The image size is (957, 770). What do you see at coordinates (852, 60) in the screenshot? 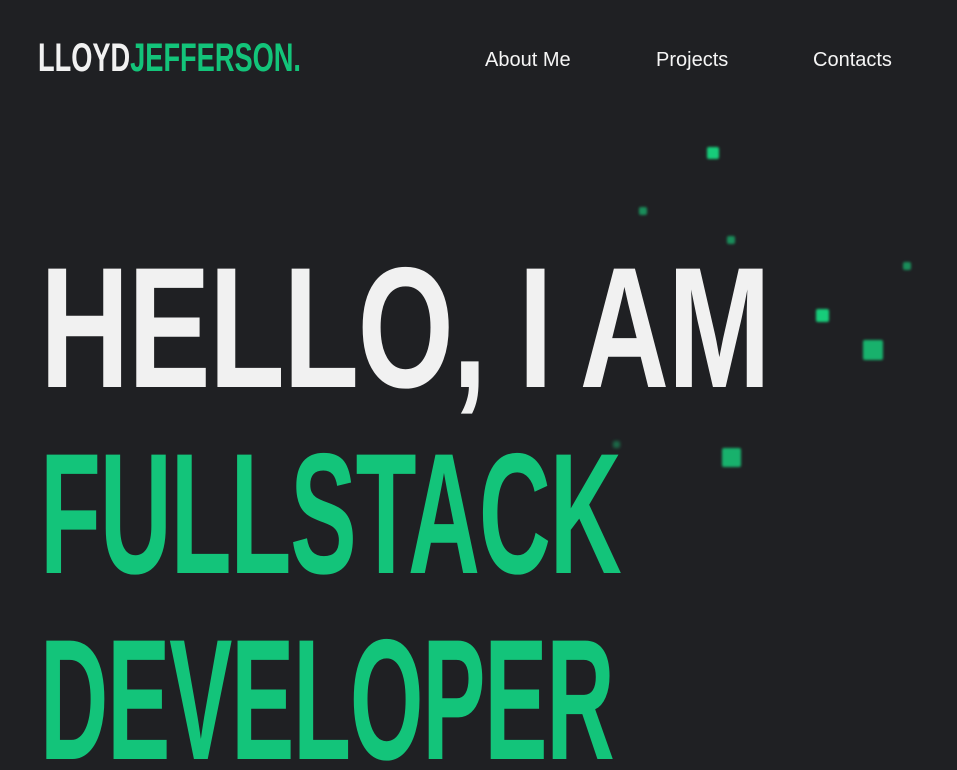
I see `nav-link-contacts: Contacts` at bounding box center [852, 60].